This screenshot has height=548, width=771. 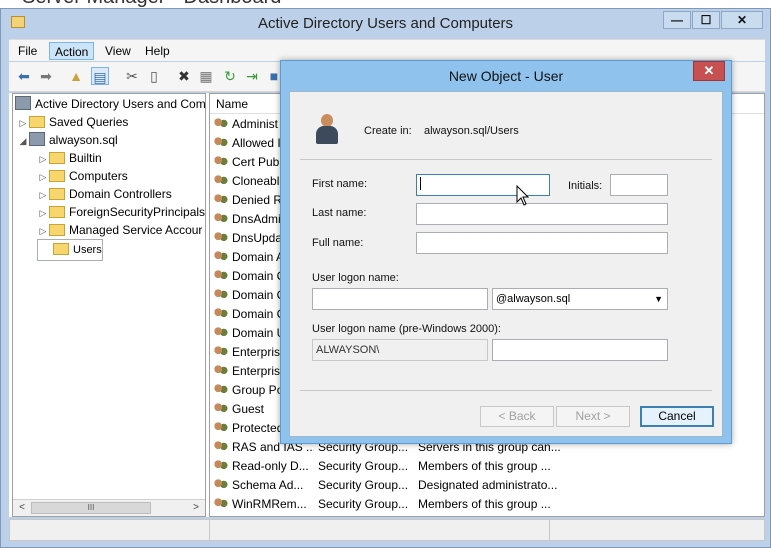 What do you see at coordinates (120, 194) in the screenshot?
I see `tree-item-label: Domain Controllers` at bounding box center [120, 194].